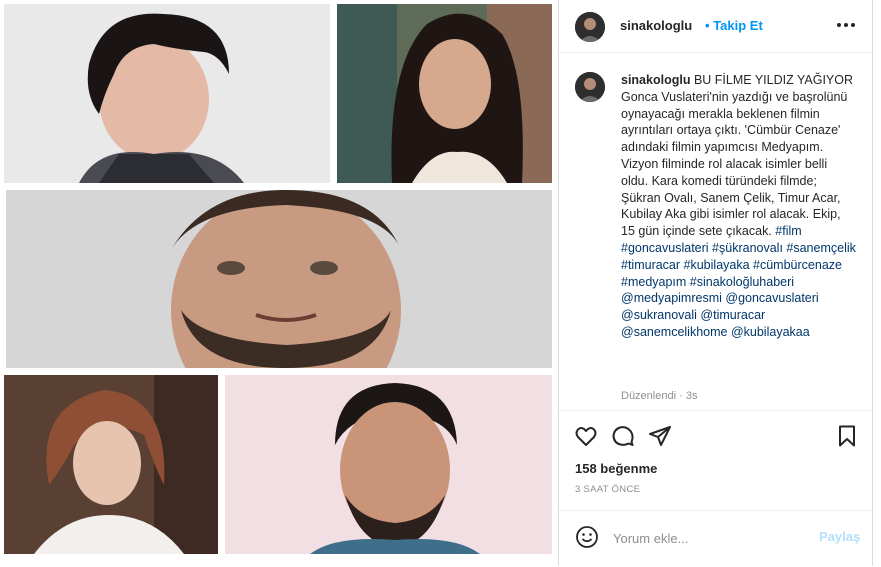 The image size is (881, 567). I want to click on hashtag-link: #cümbürcenaze, so click(797, 265).